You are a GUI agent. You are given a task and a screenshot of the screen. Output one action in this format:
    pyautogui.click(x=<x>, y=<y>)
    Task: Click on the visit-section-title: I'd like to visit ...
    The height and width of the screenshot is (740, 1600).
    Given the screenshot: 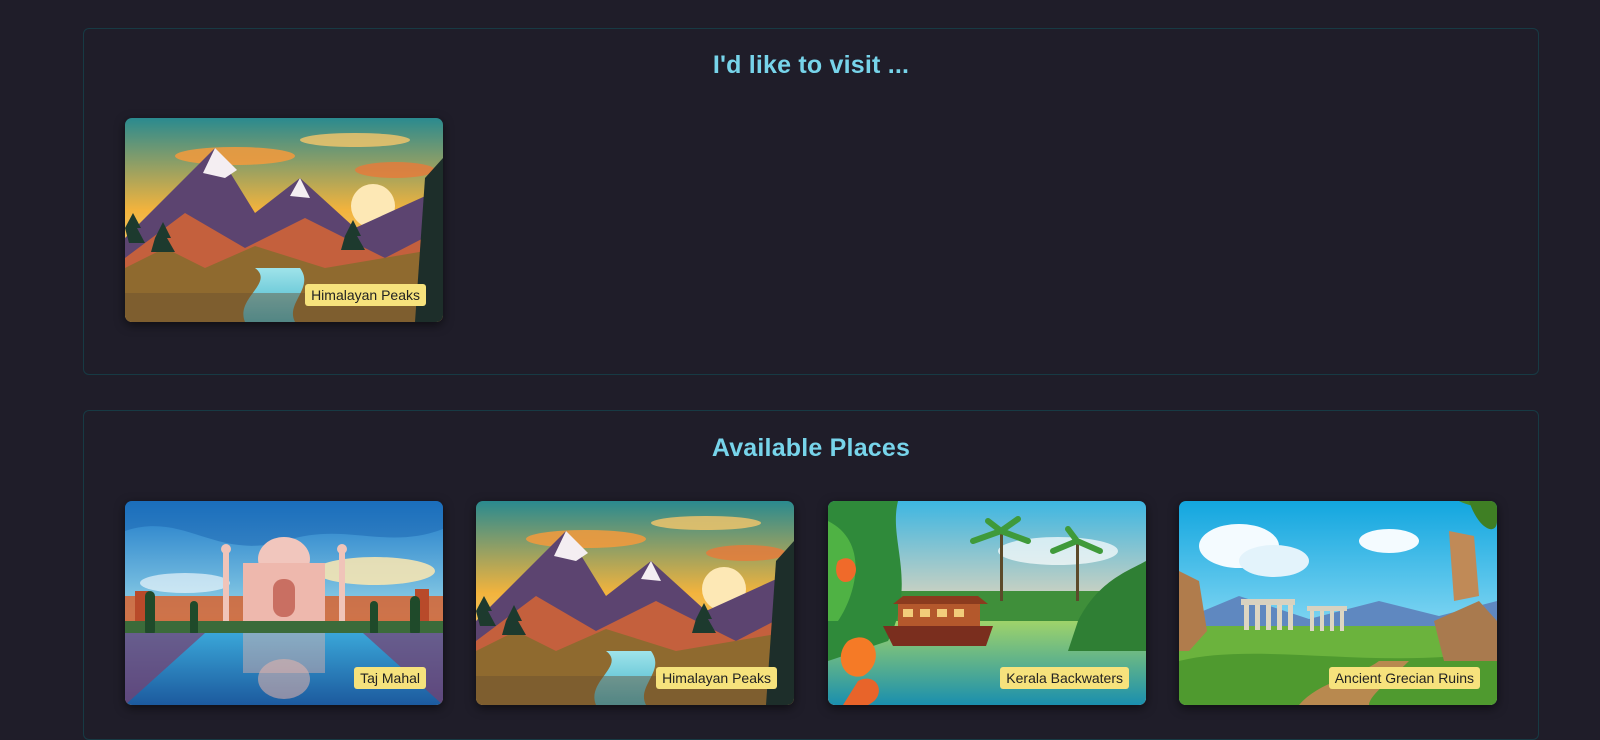 What is the action you would take?
    pyautogui.click(x=811, y=65)
    